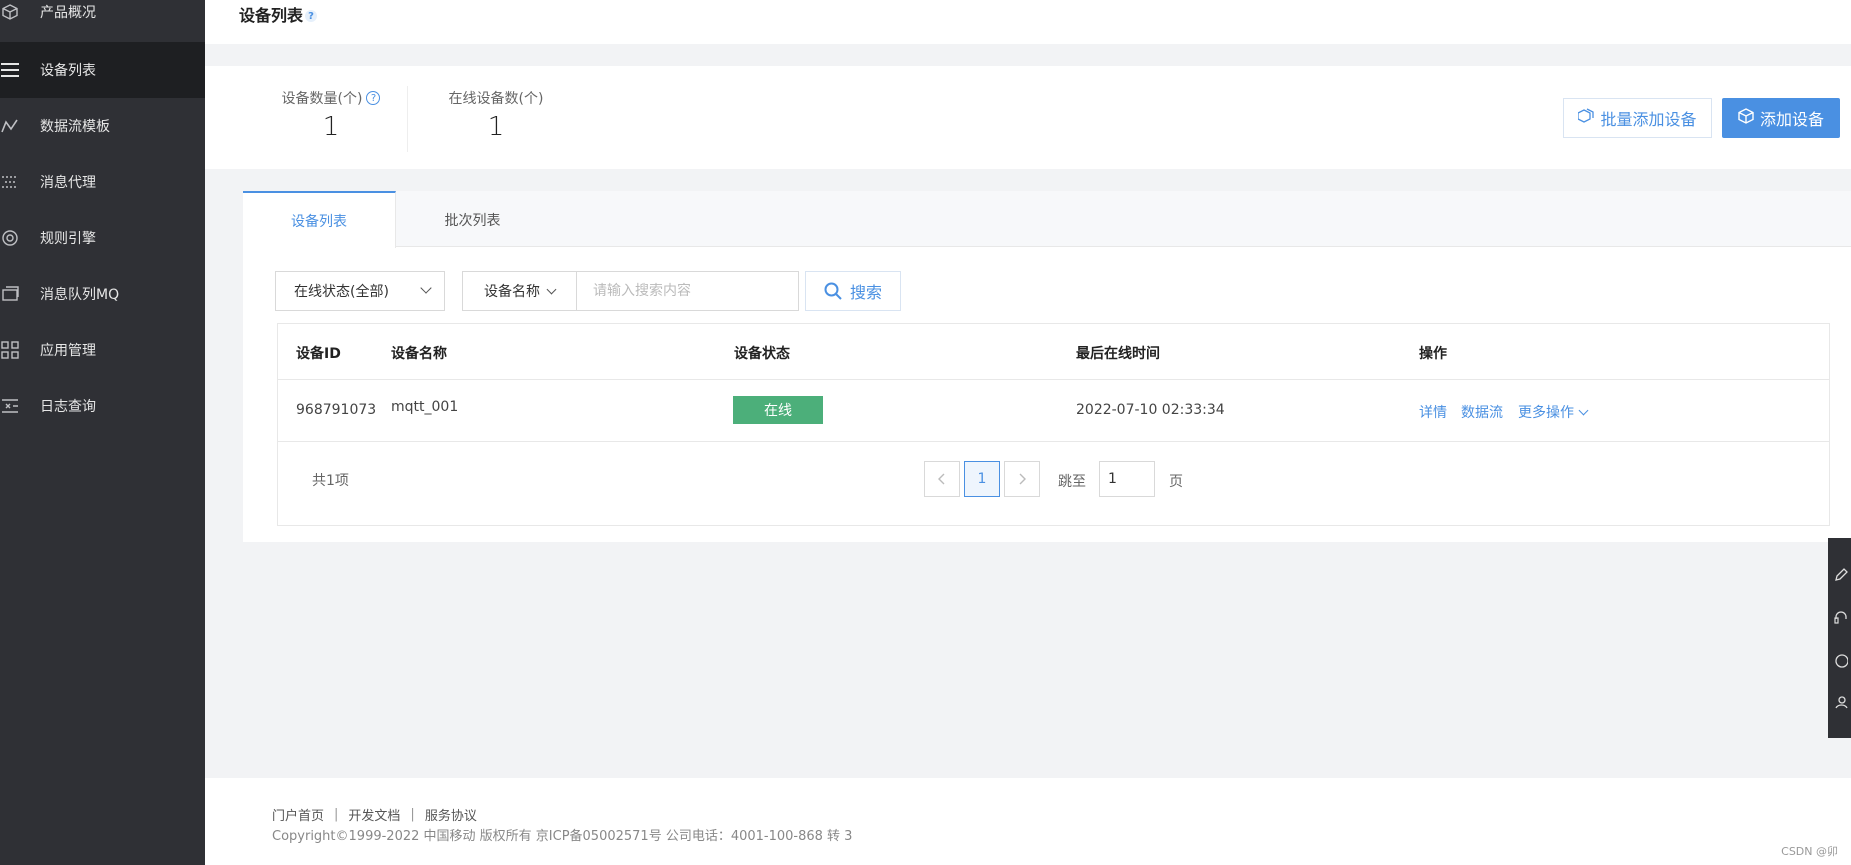 Image resolution: width=1851 pixels, height=865 pixels. Describe the element at coordinates (451, 814) in the screenshot. I see `footer-link-terms: 服务协议` at that location.